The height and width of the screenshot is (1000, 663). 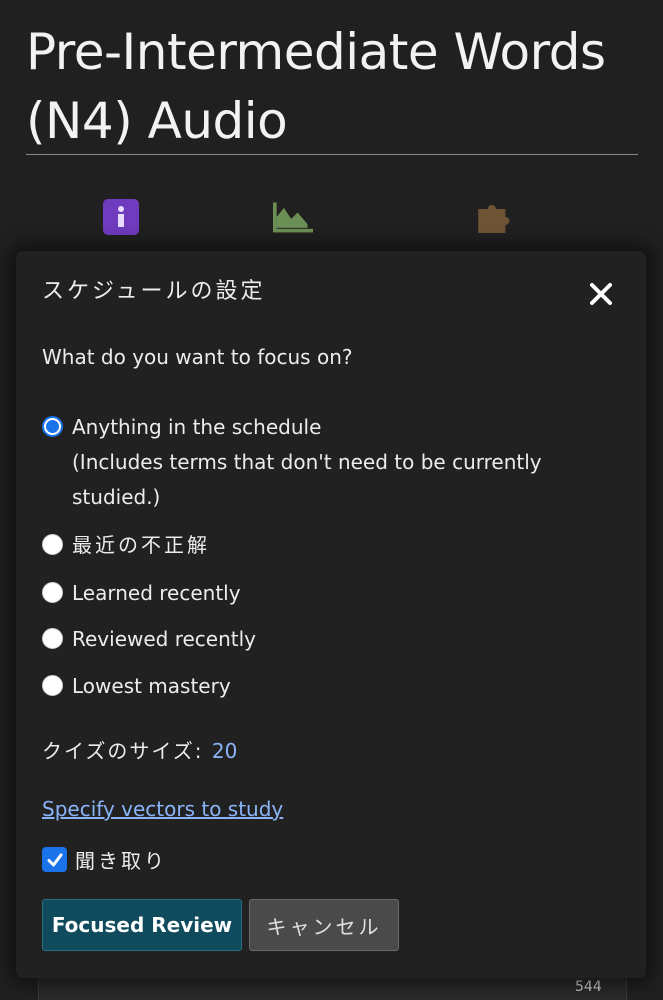 I want to click on quiz-size-setting: クイズのサイズ: 20, so click(x=139, y=749).